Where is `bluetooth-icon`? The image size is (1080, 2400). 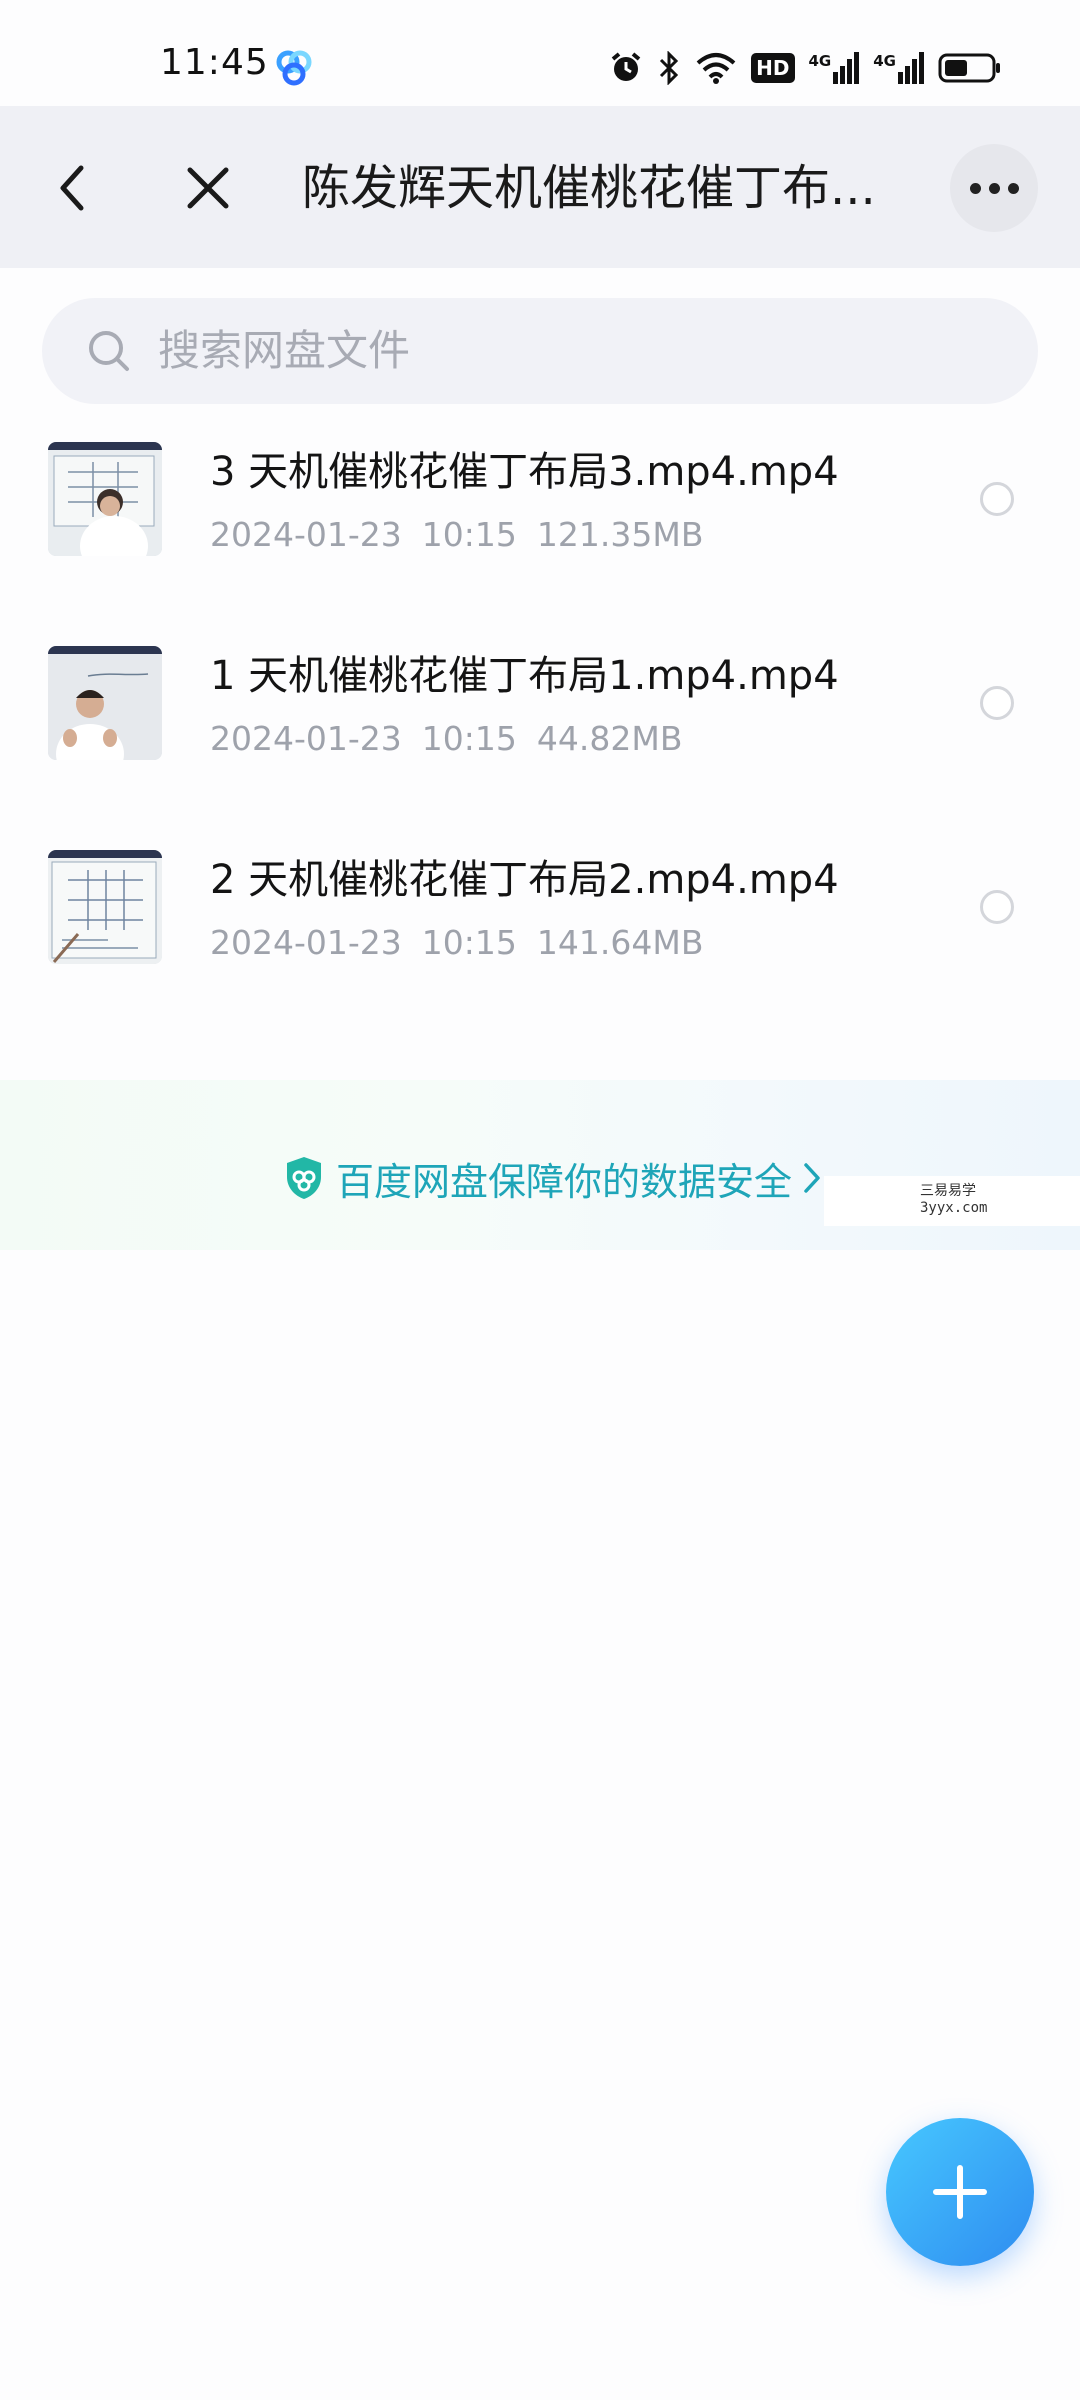
bluetooth-icon is located at coordinates (669, 68).